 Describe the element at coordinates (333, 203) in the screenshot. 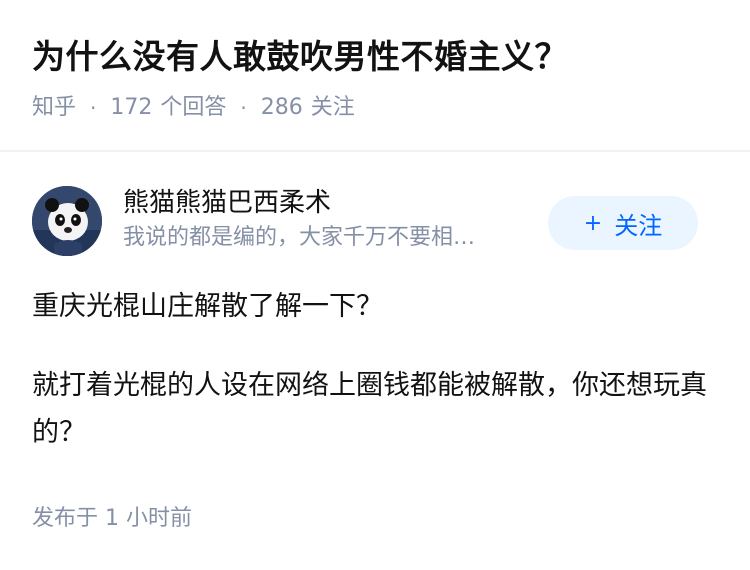

I see `author-name: 熊猫熊猫巴西柔术` at that location.